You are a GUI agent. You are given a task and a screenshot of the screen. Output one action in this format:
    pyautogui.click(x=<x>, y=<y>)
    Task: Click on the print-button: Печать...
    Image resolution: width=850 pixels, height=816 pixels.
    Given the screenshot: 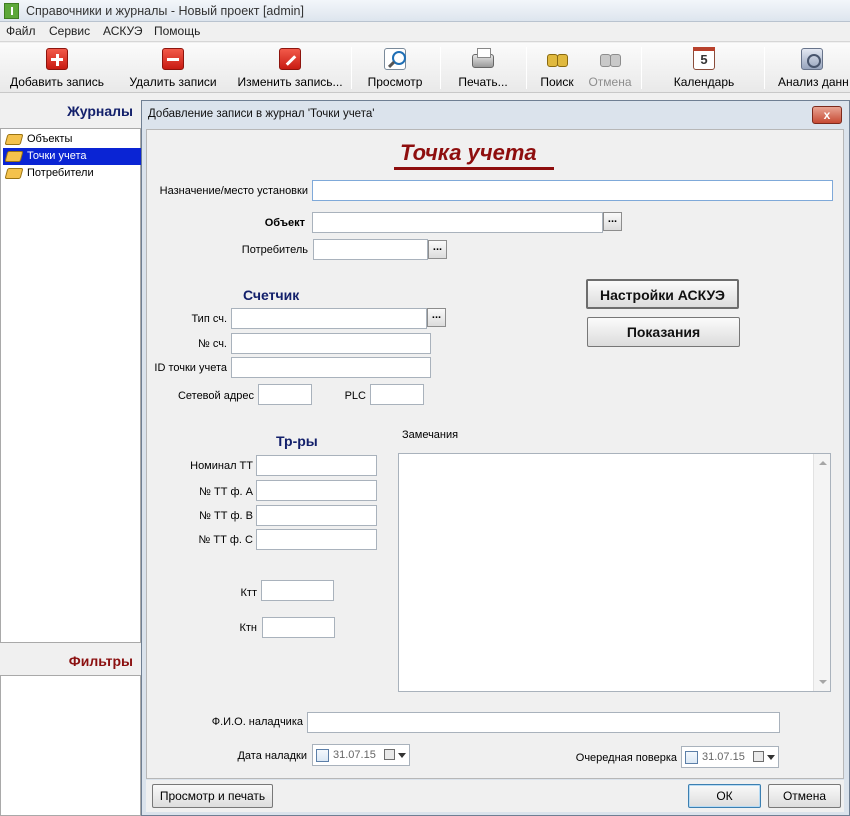 What is the action you would take?
    pyautogui.click(x=483, y=68)
    